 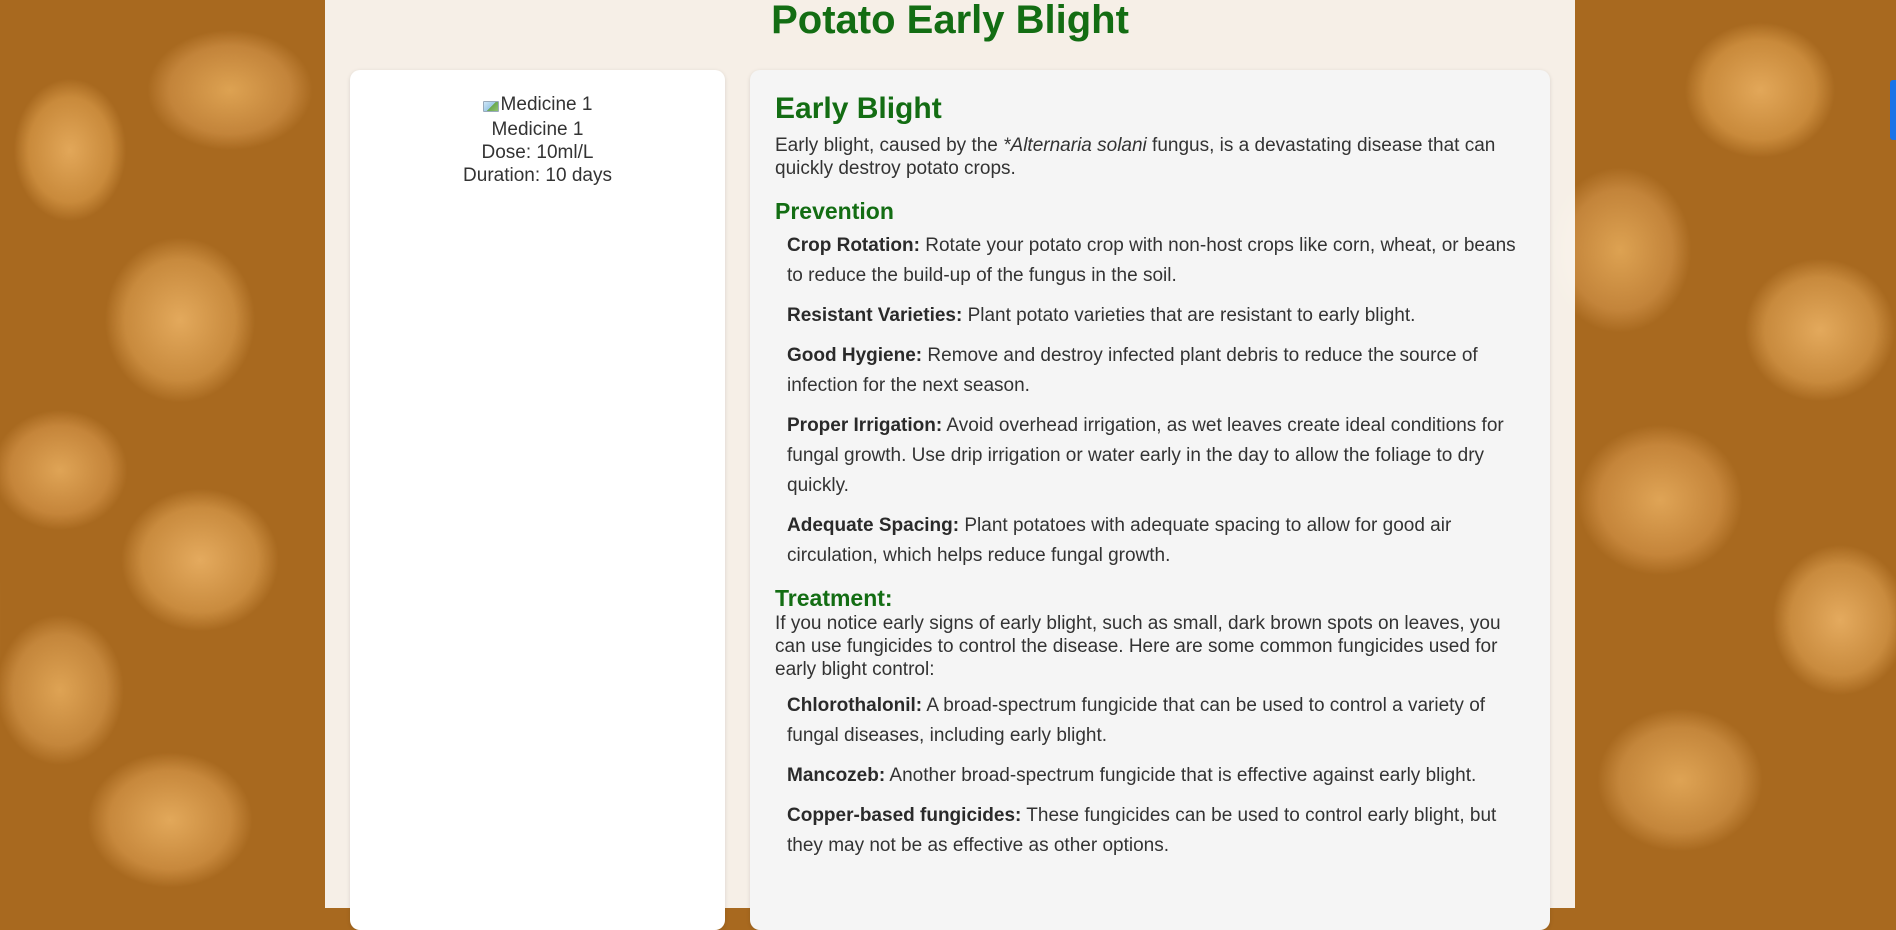 I want to click on item-term: Crop Rotation:, so click(x=853, y=245).